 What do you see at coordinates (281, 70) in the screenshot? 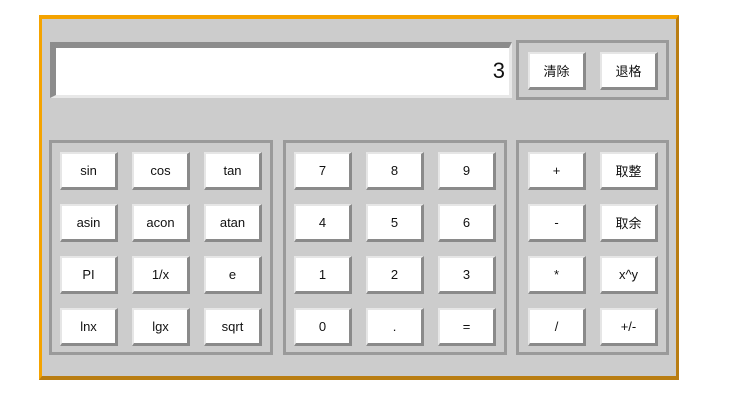
I see `calculator-display: 3` at bounding box center [281, 70].